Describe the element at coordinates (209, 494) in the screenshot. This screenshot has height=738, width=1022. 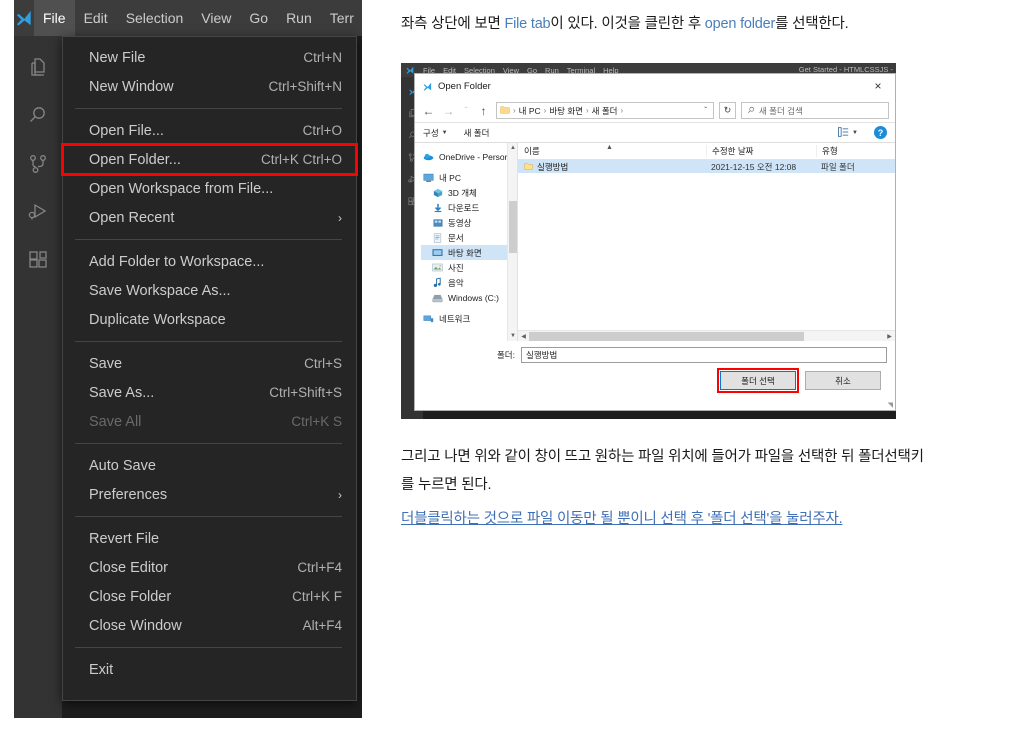
I see `menu-item-preferences: Preferences ›` at that location.